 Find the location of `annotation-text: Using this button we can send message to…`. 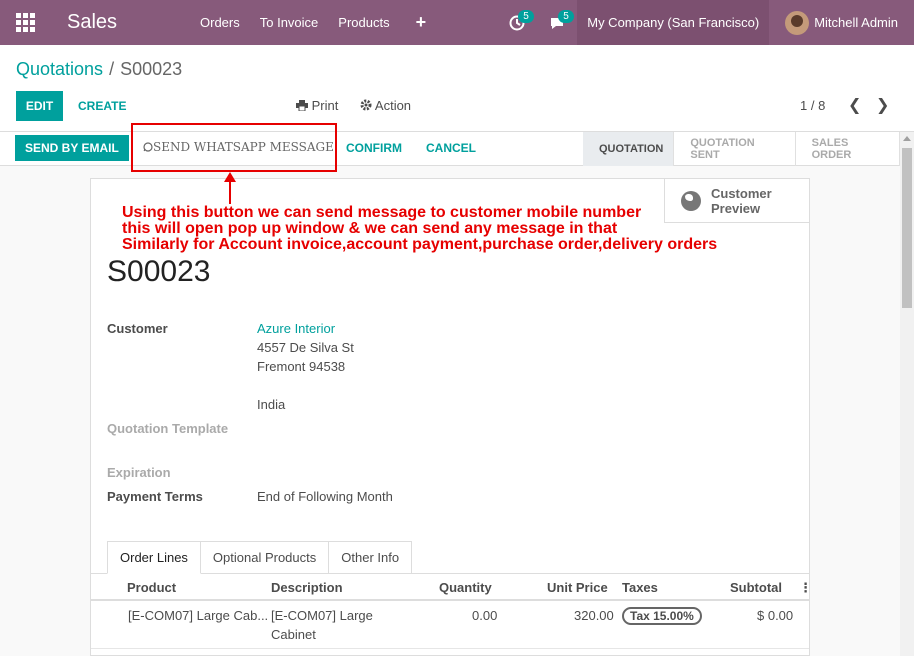

annotation-text: Using this button we can send message to… is located at coordinates (419, 229).